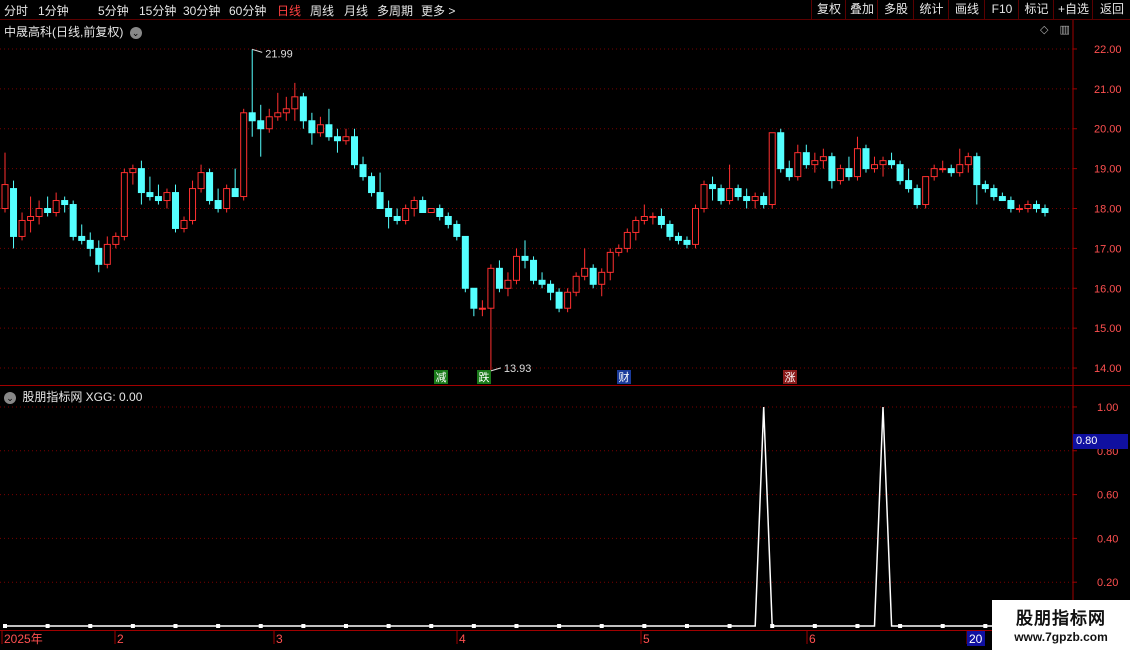 This screenshot has height=650, width=1130. Describe the element at coordinates (518, 369) in the screenshot. I see `low-label: 13.93` at that location.